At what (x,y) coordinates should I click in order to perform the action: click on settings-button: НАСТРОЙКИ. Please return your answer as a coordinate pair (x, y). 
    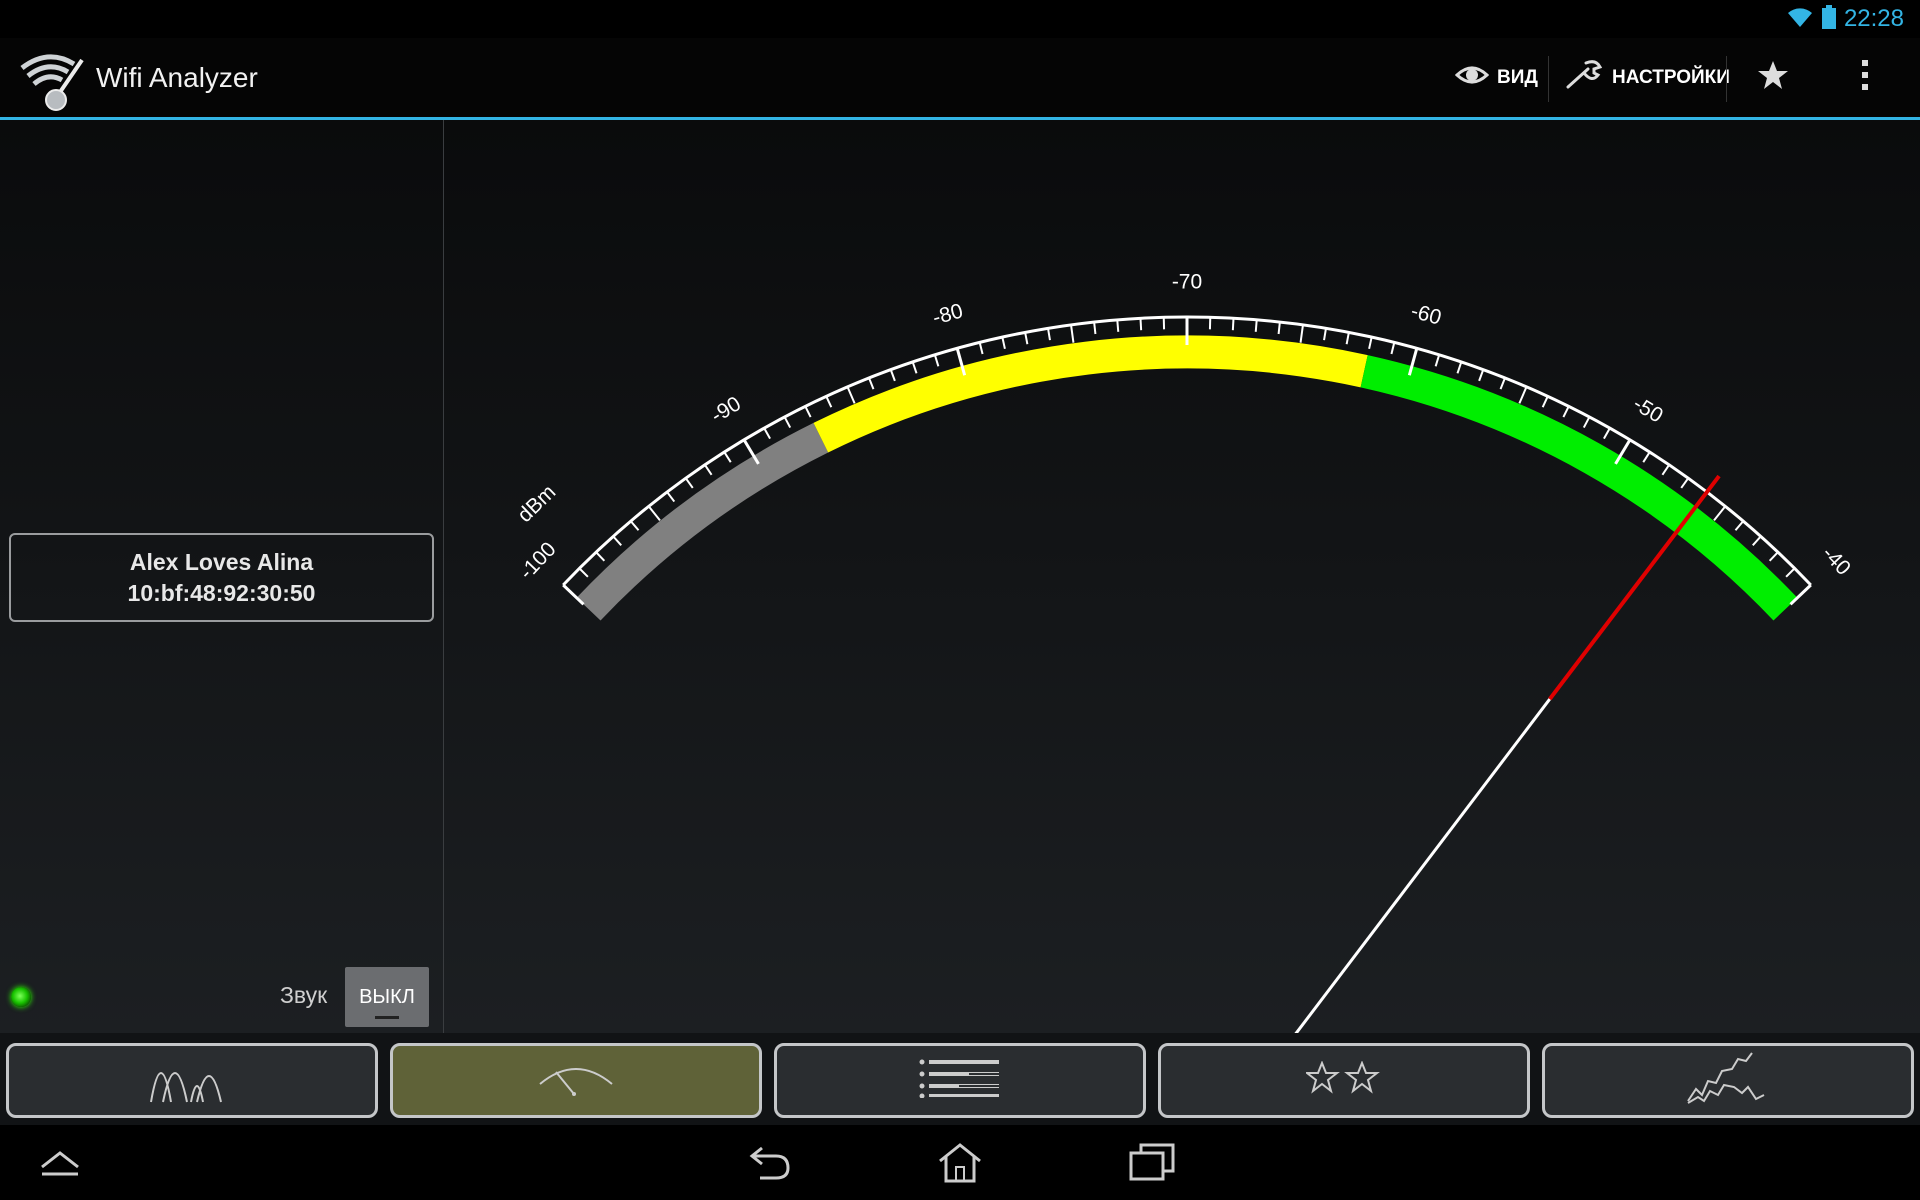
    Looking at the image, I should click on (1647, 78).